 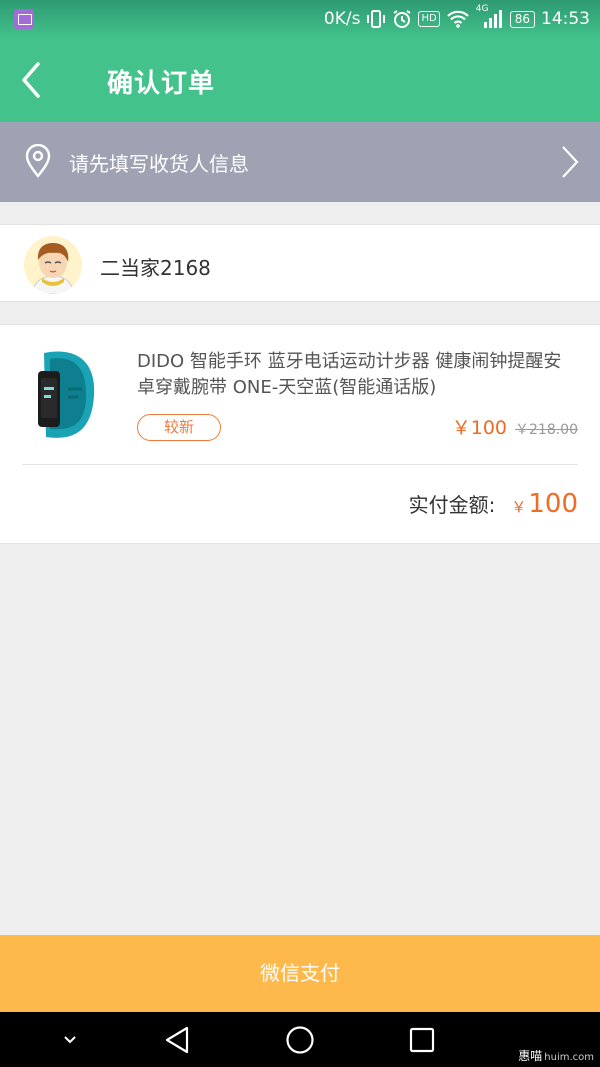 I want to click on condition-badge: 较新, so click(x=179, y=427).